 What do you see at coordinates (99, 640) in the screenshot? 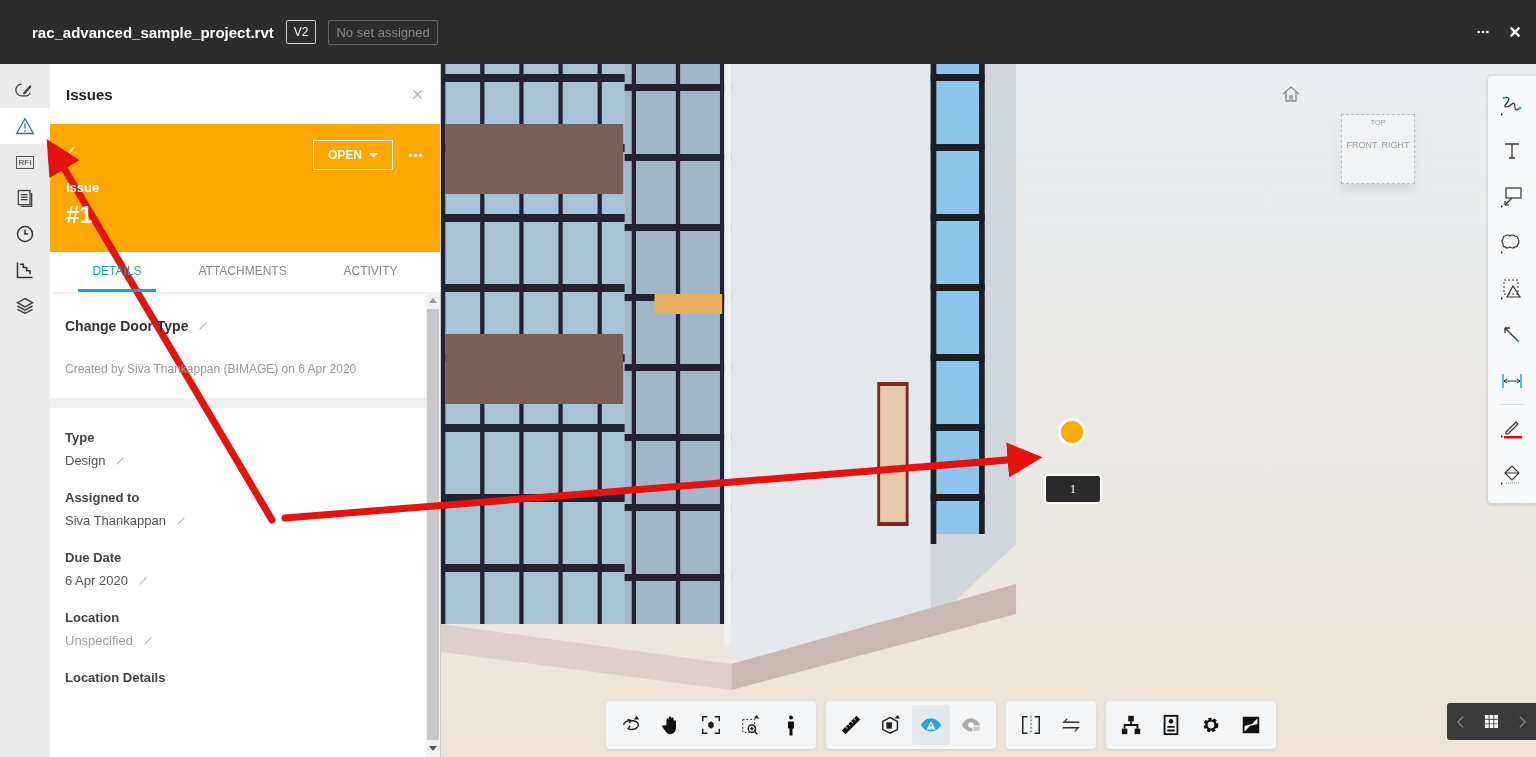
I see `field-value: Unspecified` at bounding box center [99, 640].